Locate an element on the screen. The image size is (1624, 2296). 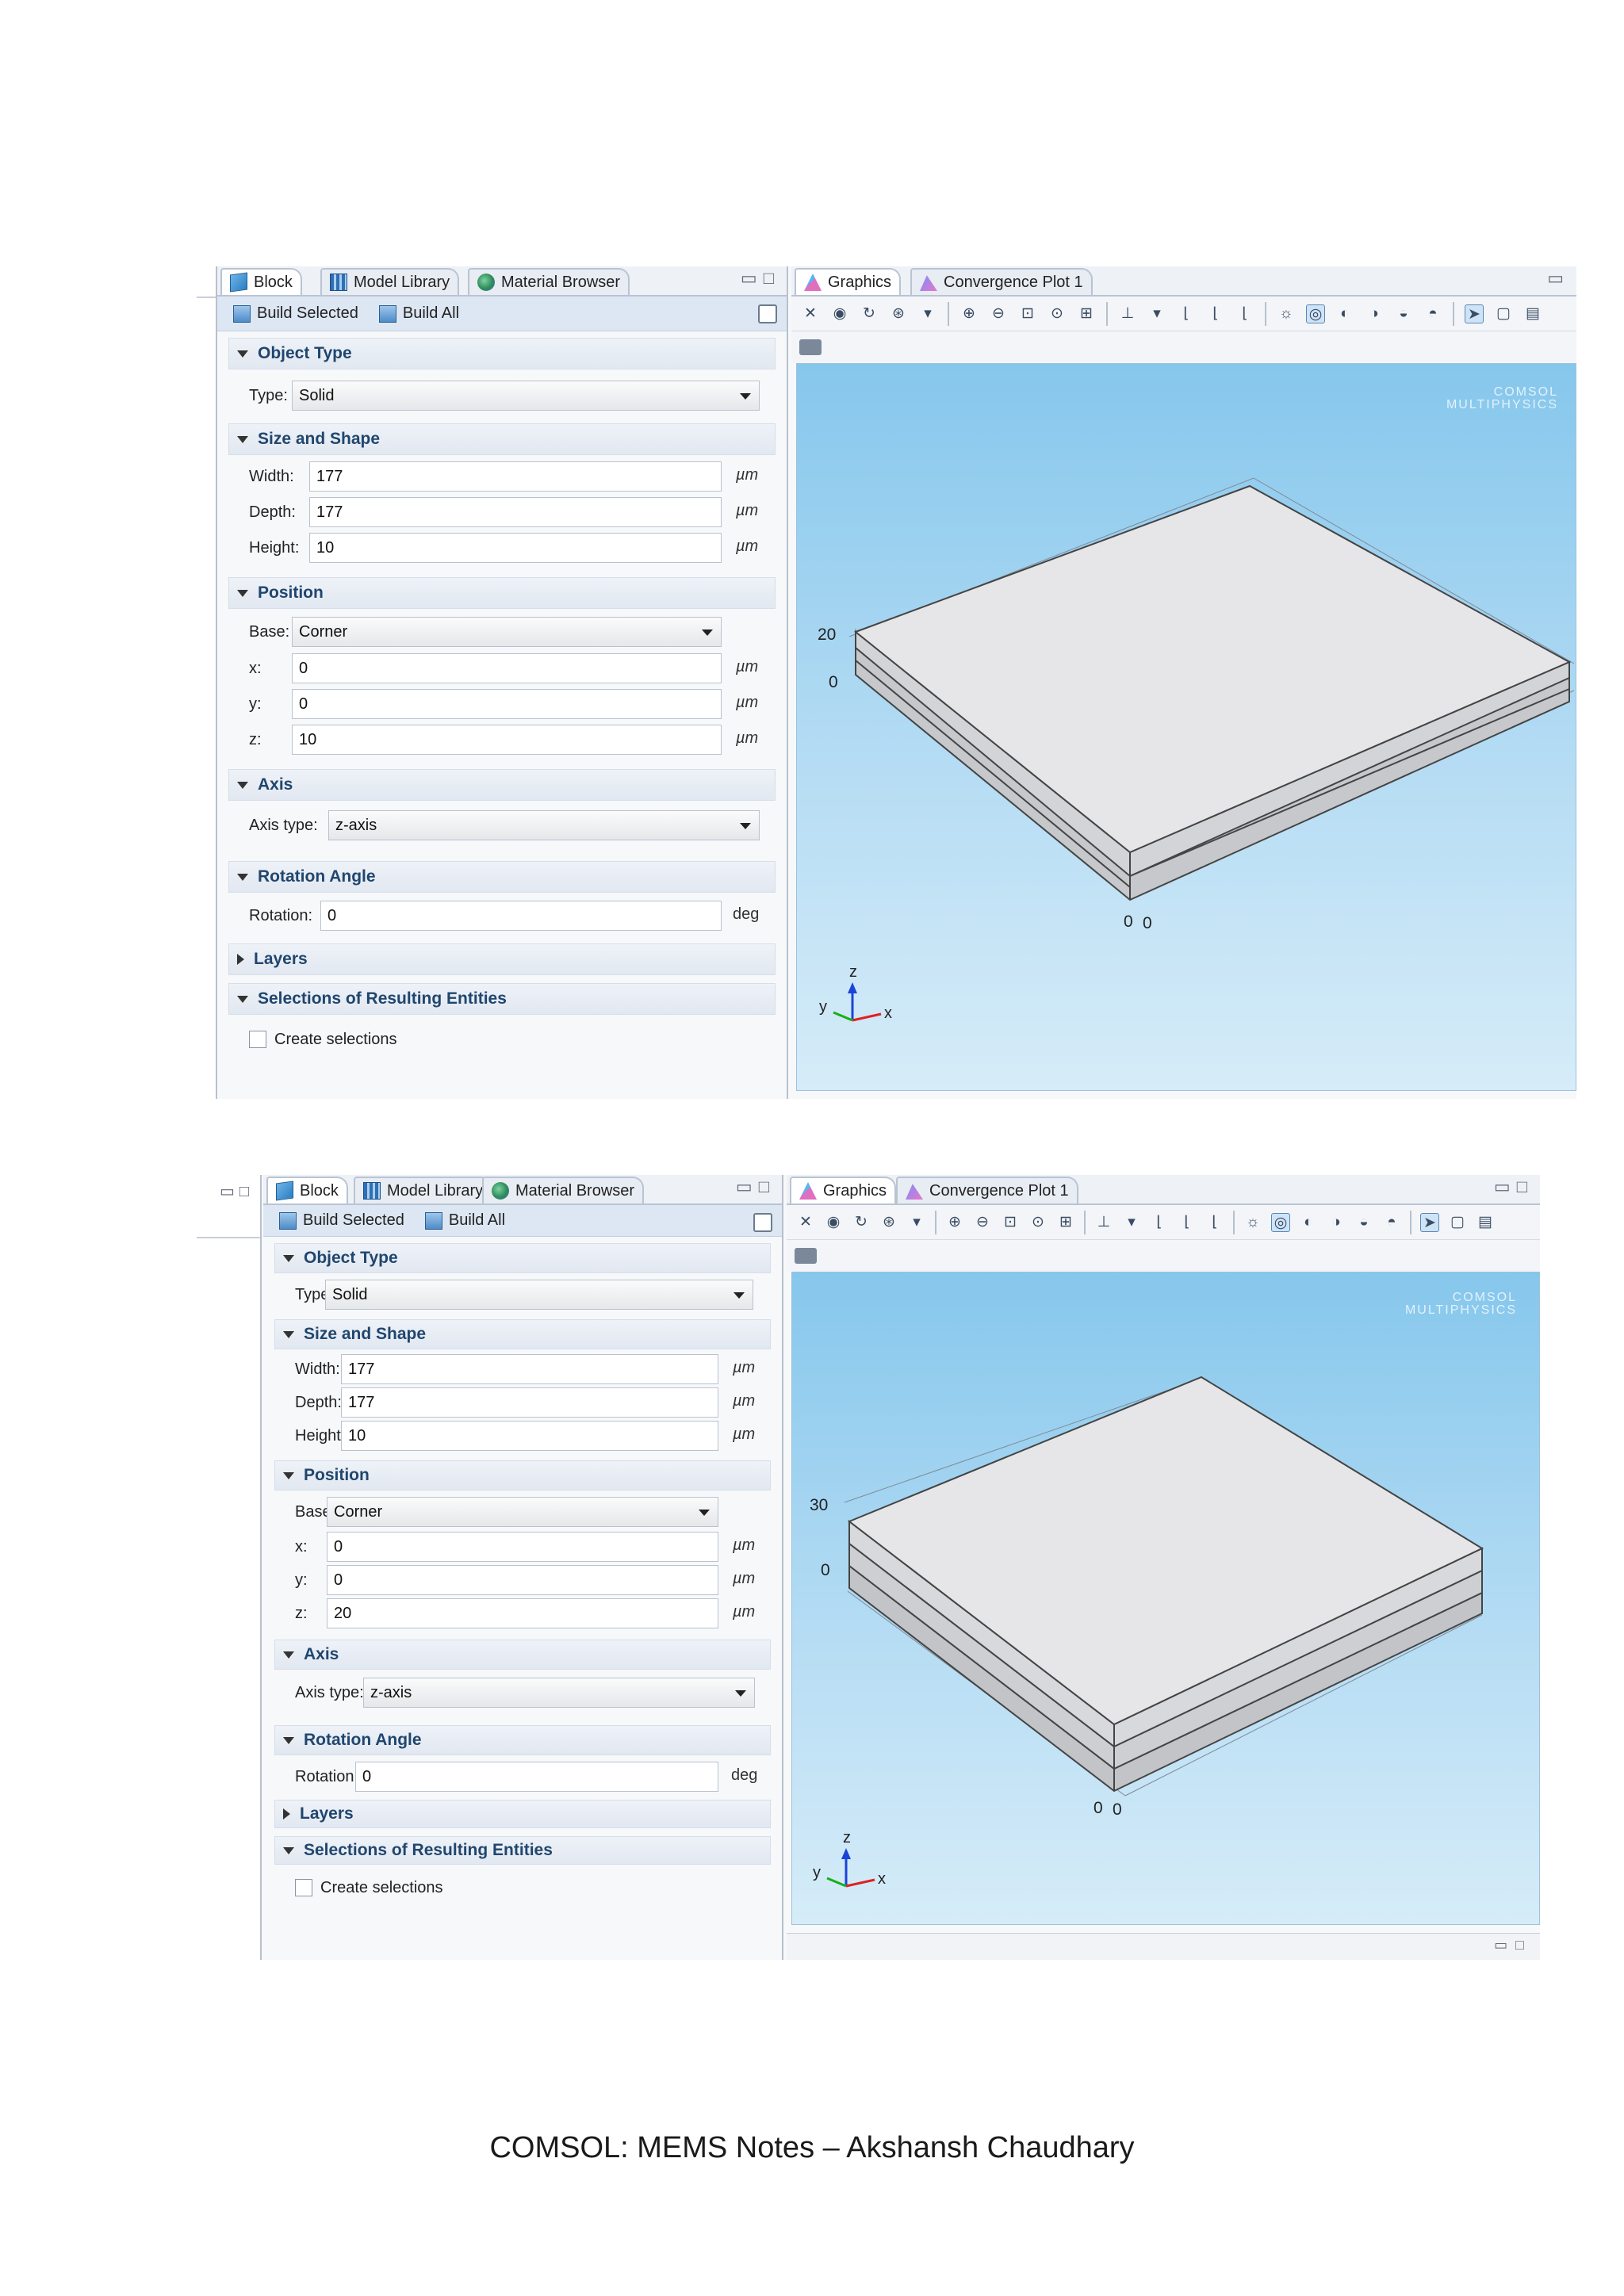
window-controls: ▭ is located at coordinates (1558, 278).